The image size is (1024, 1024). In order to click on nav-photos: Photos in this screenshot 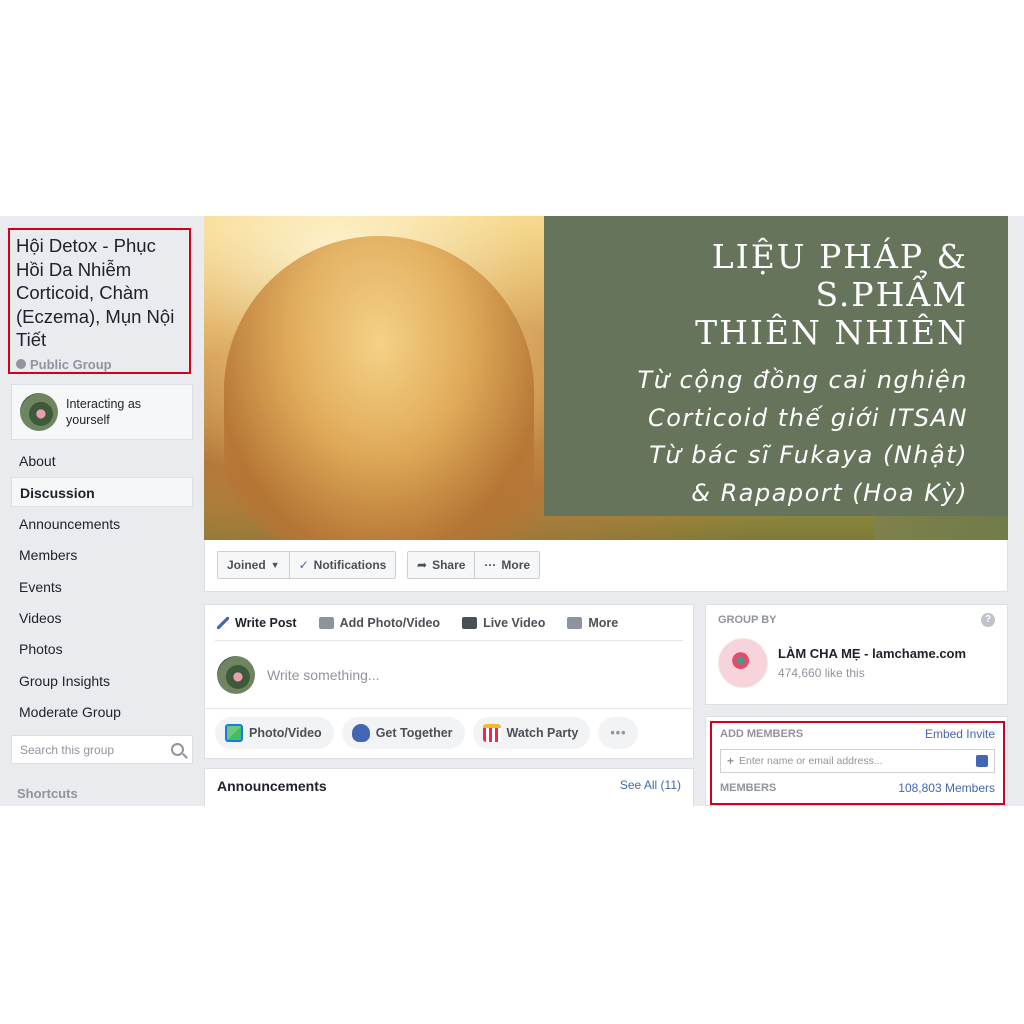, I will do `click(102, 649)`.